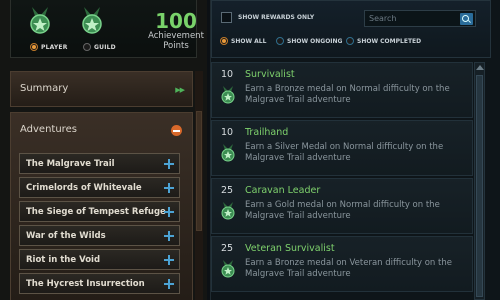 This screenshot has width=500, height=300. Describe the element at coordinates (101, 89) in the screenshot. I see `summary-accordion: Summary ▶▶` at that location.